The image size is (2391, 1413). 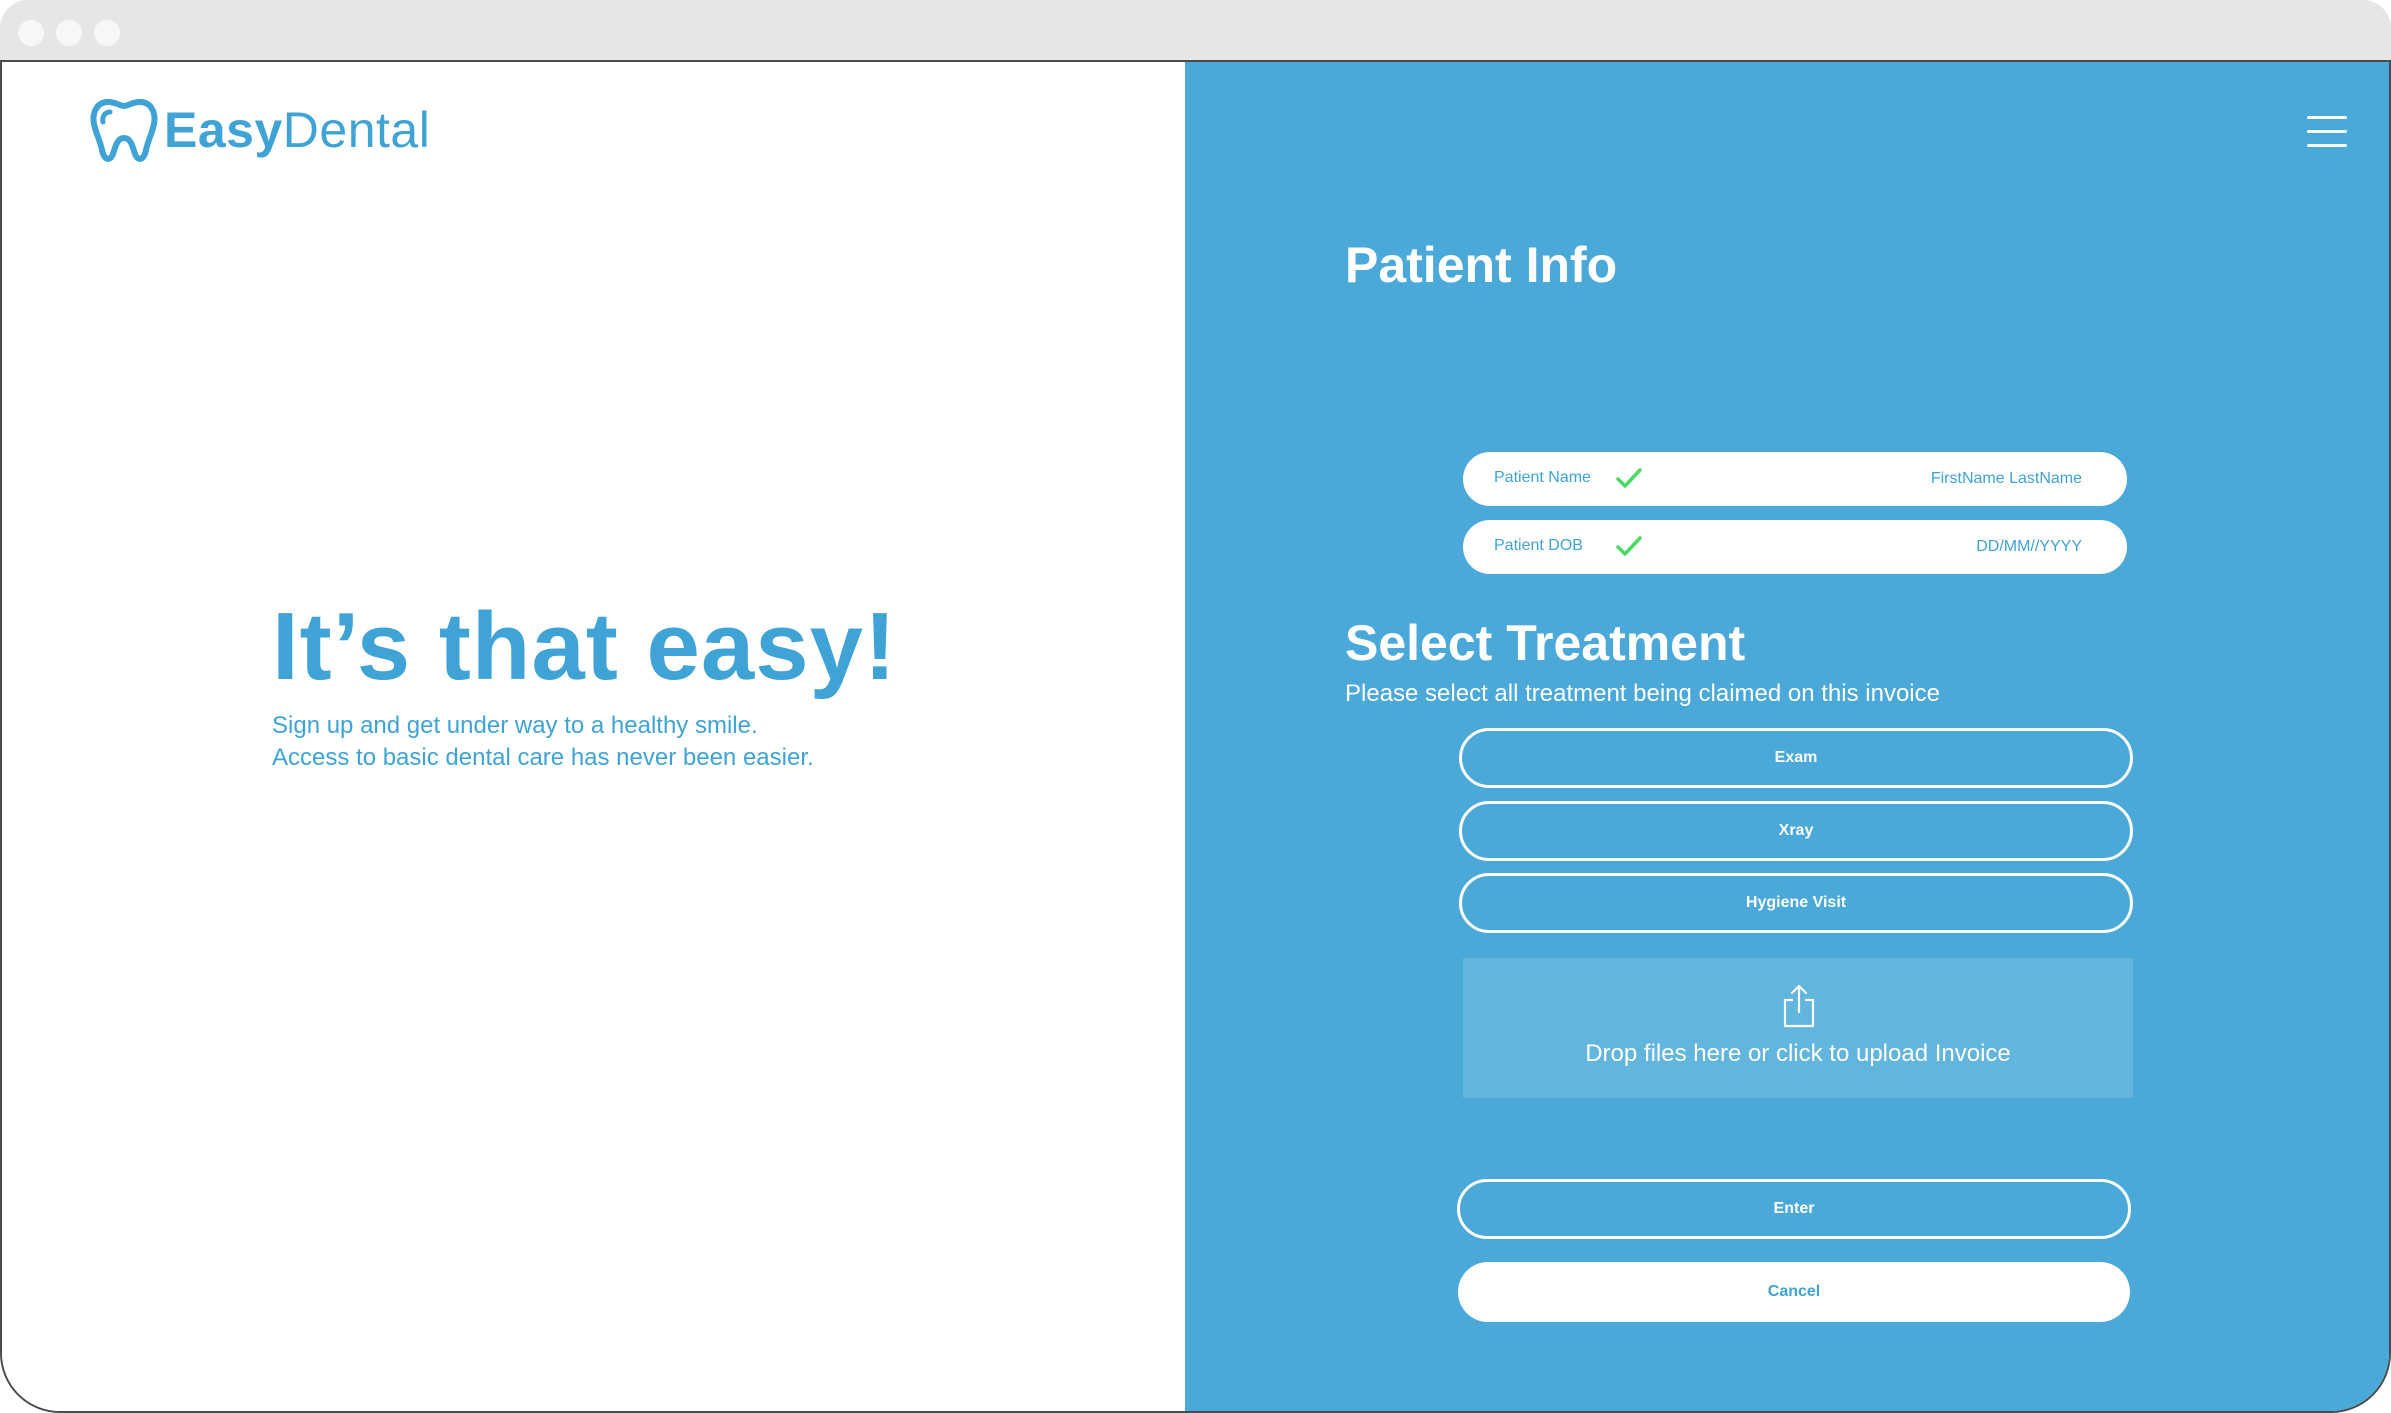 I want to click on share-upload-icon, so click(x=1799, y=1006).